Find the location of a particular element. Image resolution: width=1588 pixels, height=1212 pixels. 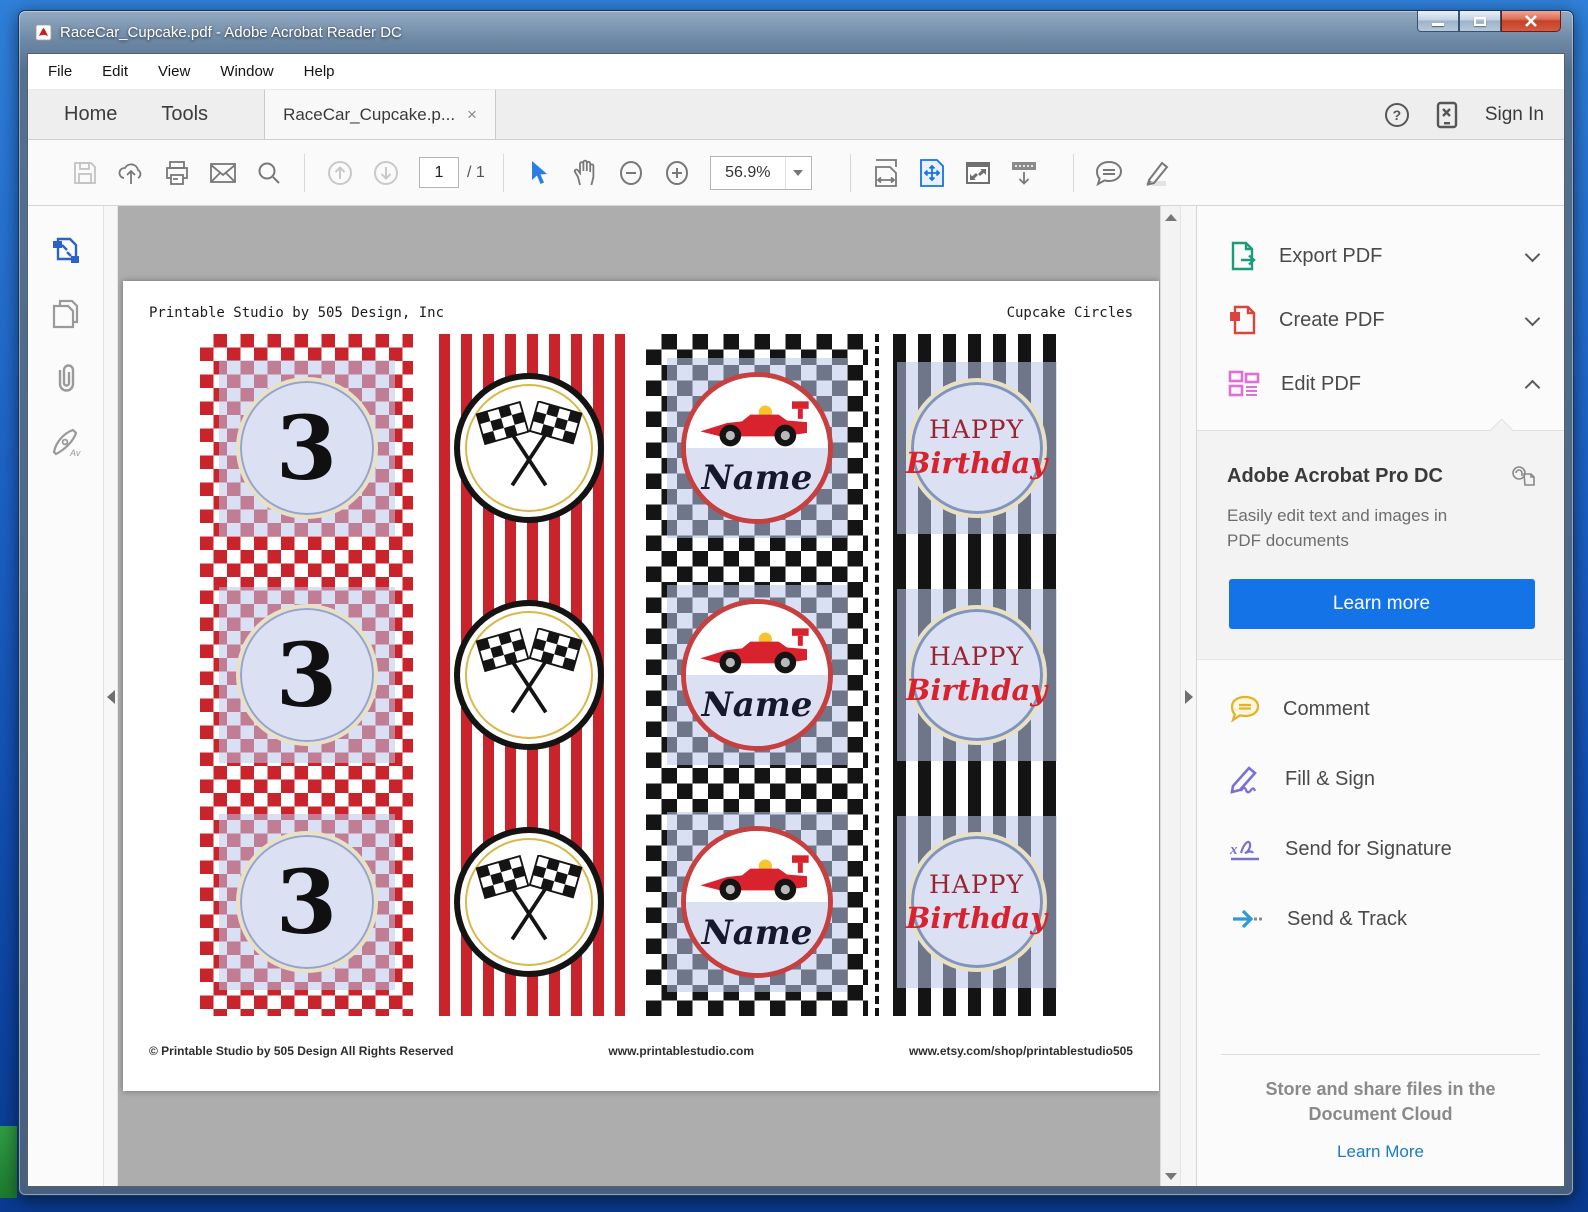

svg-text: x is located at coordinates (1233, 850).